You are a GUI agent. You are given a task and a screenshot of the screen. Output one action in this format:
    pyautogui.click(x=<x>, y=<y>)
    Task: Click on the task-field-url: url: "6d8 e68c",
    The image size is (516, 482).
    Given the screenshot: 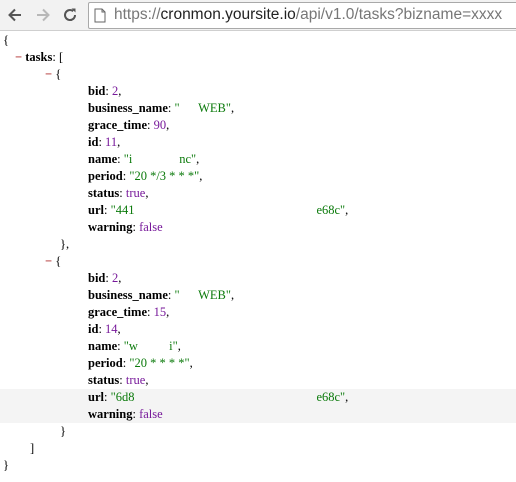 What is the action you would take?
    pyautogui.click(x=218, y=397)
    